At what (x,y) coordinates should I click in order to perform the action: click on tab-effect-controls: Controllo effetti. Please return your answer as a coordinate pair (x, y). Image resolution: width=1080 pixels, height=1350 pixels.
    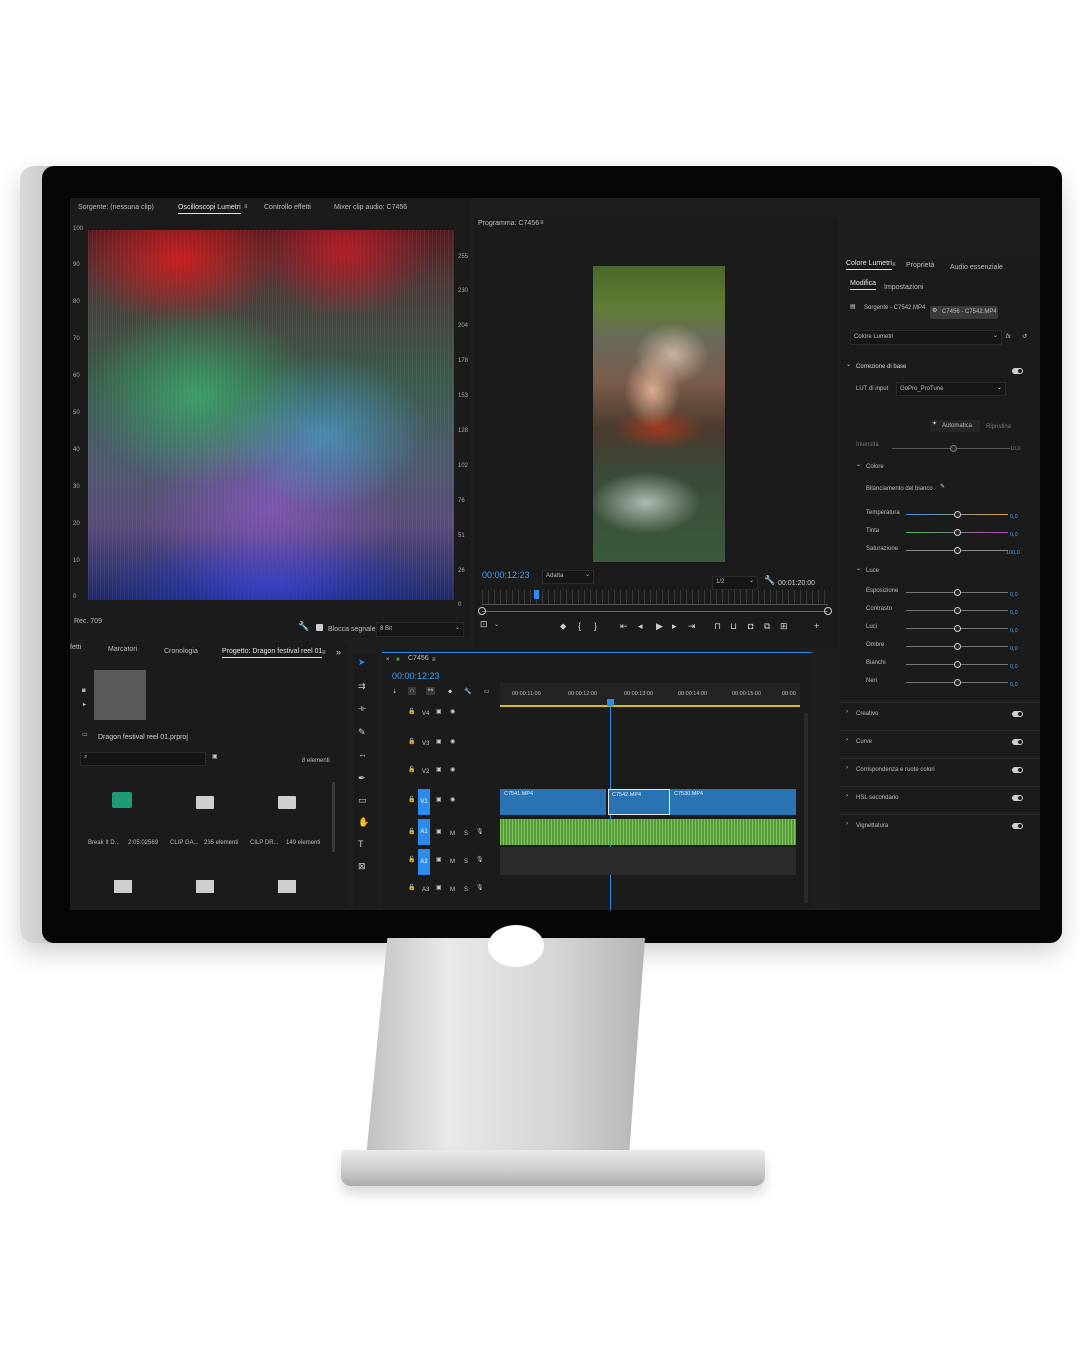
    Looking at the image, I should click on (287, 207).